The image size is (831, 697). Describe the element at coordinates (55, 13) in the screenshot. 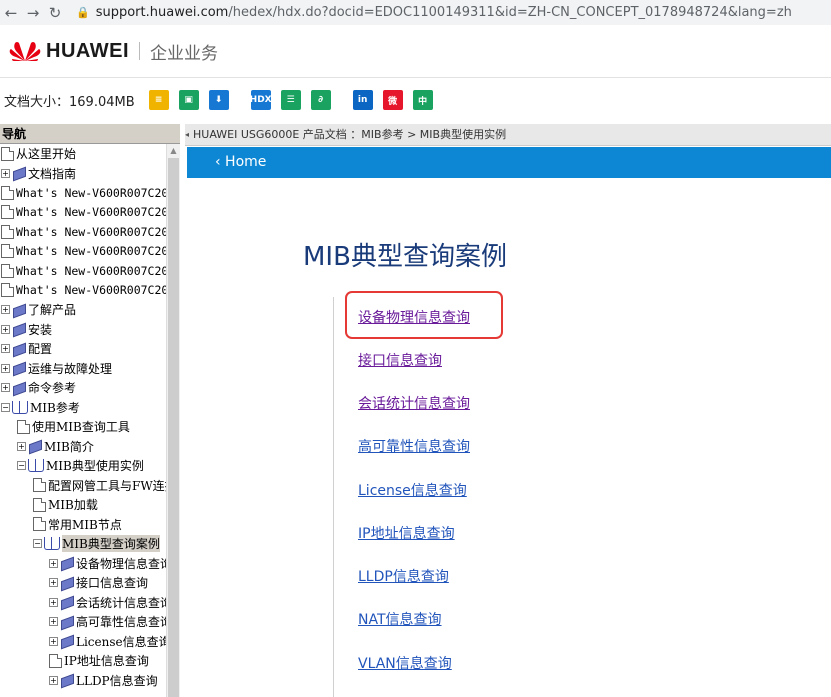

I see `reload-icon: ↻` at that location.